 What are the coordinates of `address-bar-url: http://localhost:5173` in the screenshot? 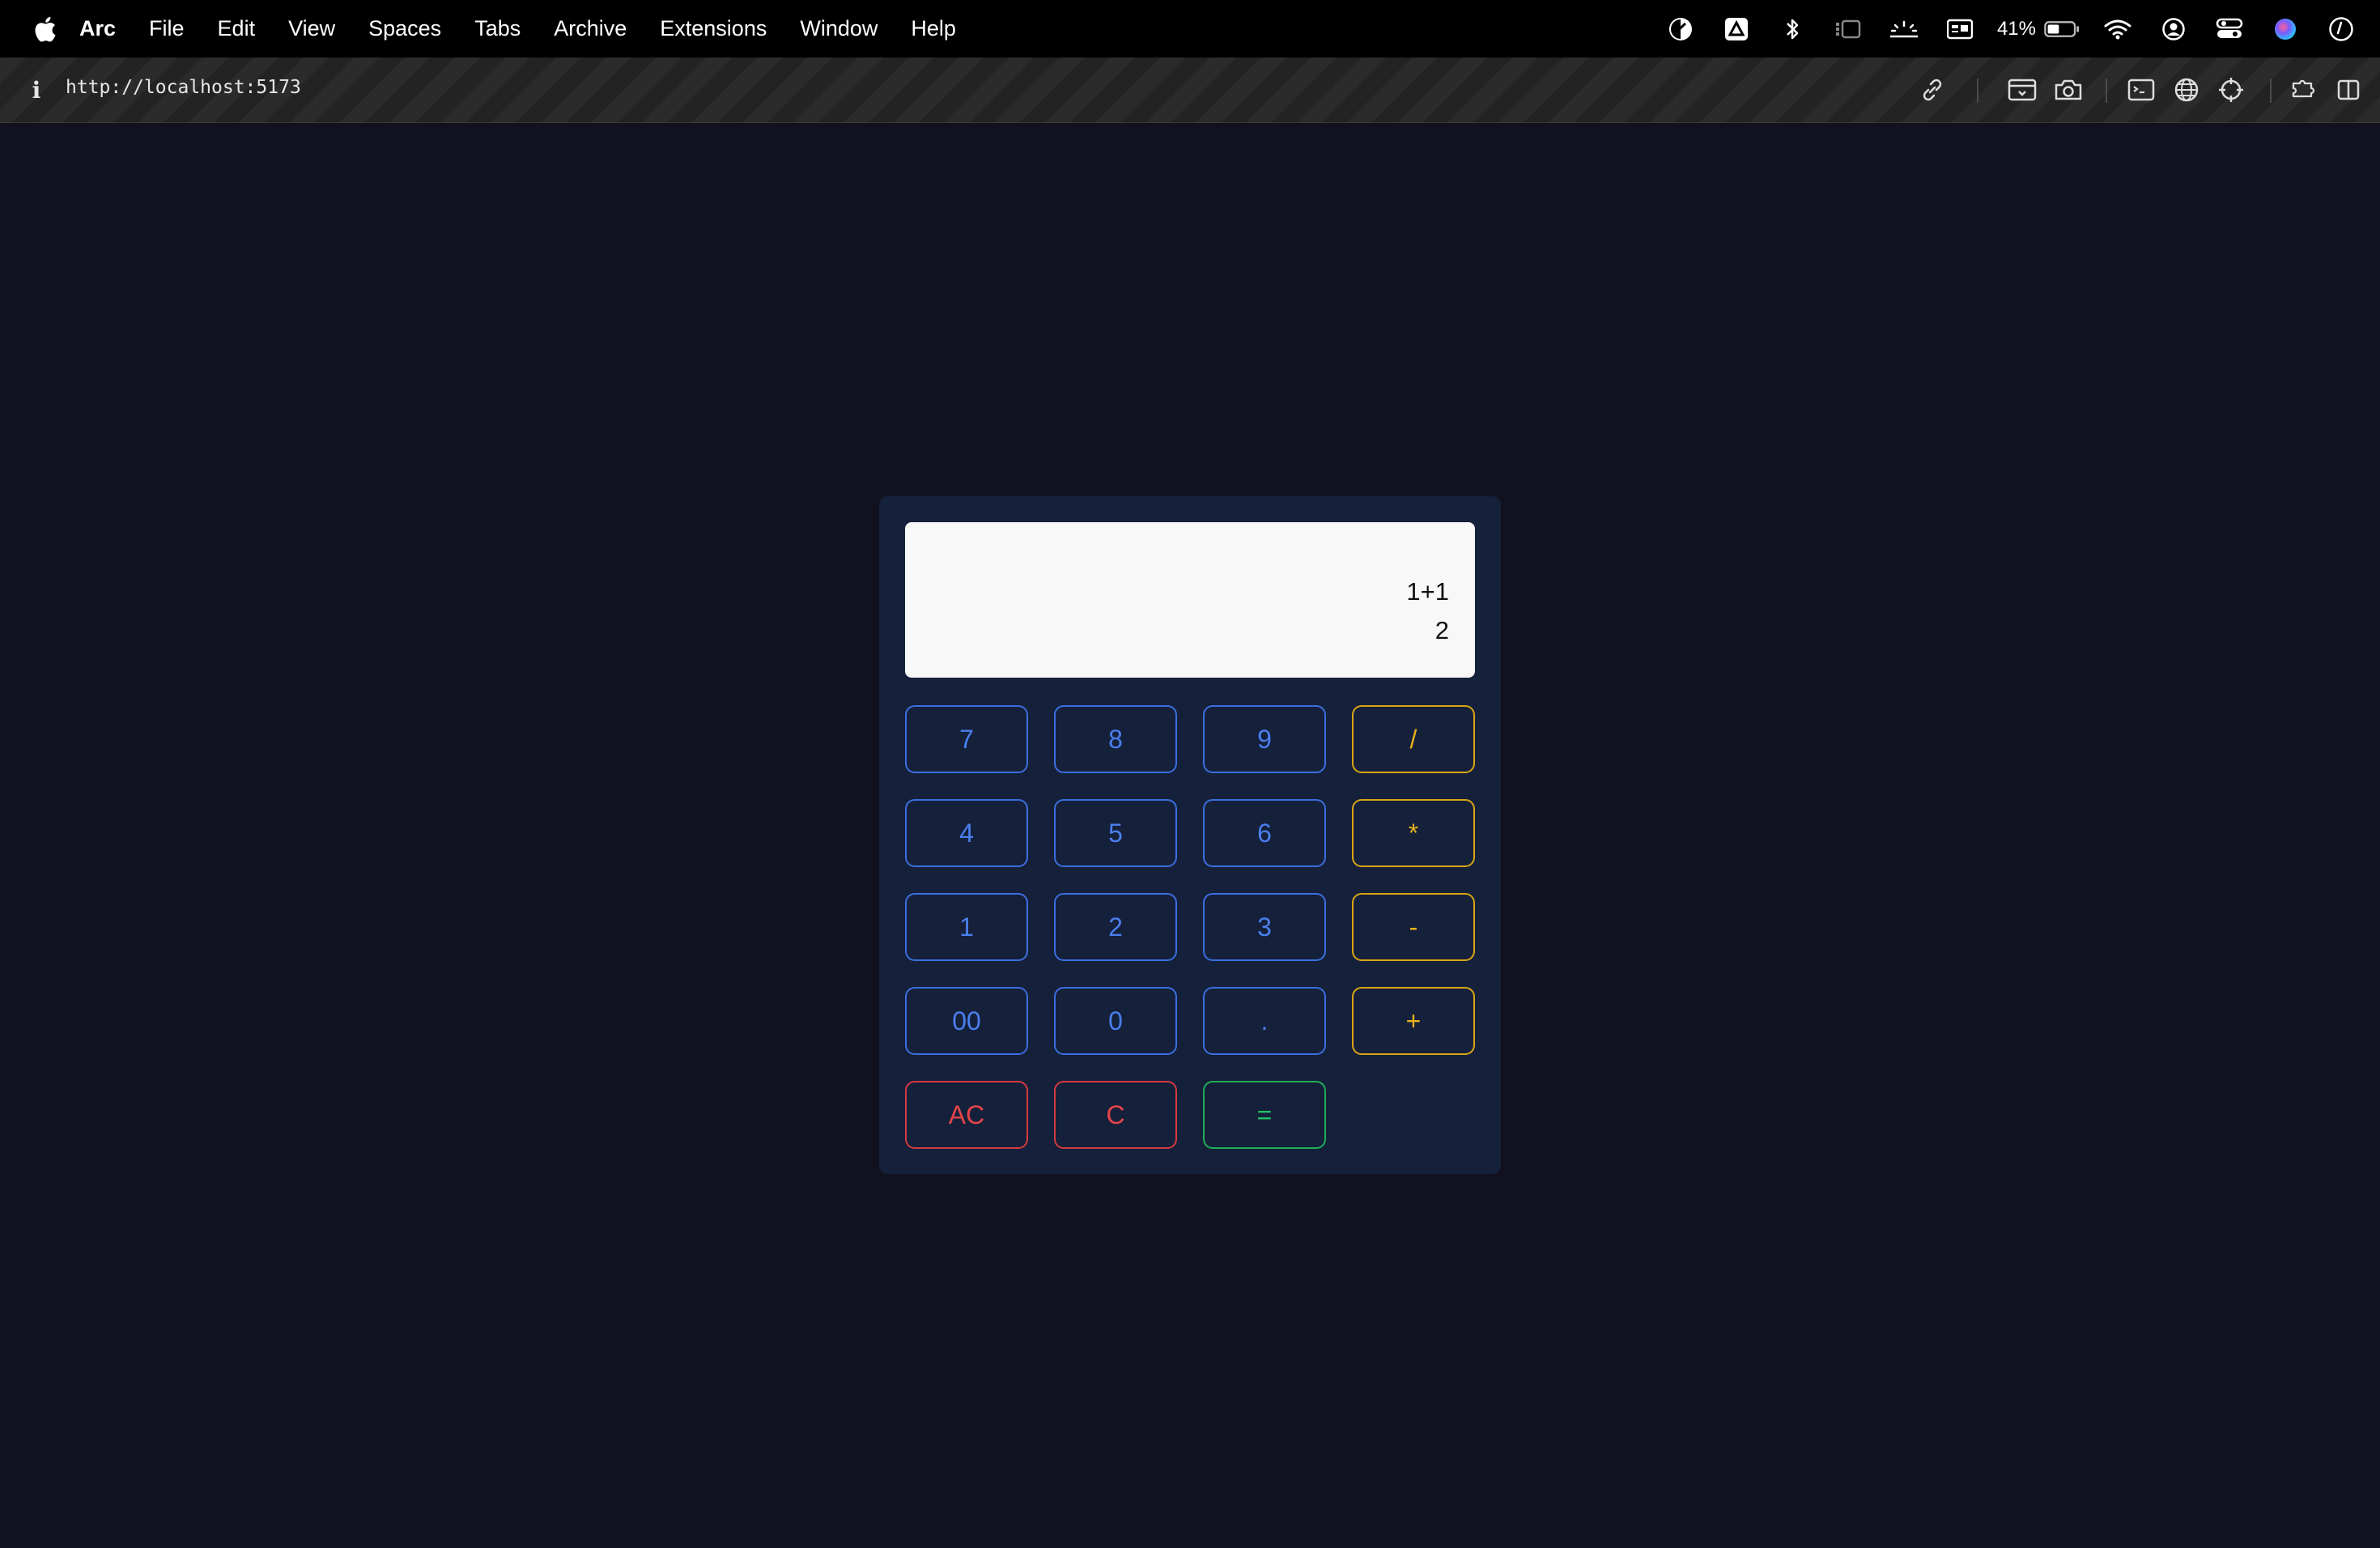 It's located at (183, 87).